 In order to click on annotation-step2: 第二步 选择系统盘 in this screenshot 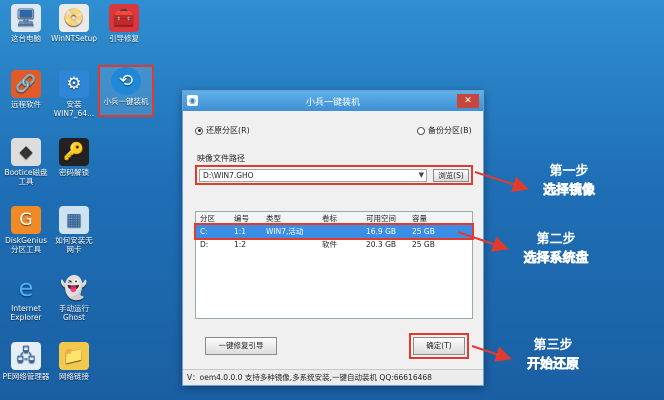, I will do `click(556, 247)`.